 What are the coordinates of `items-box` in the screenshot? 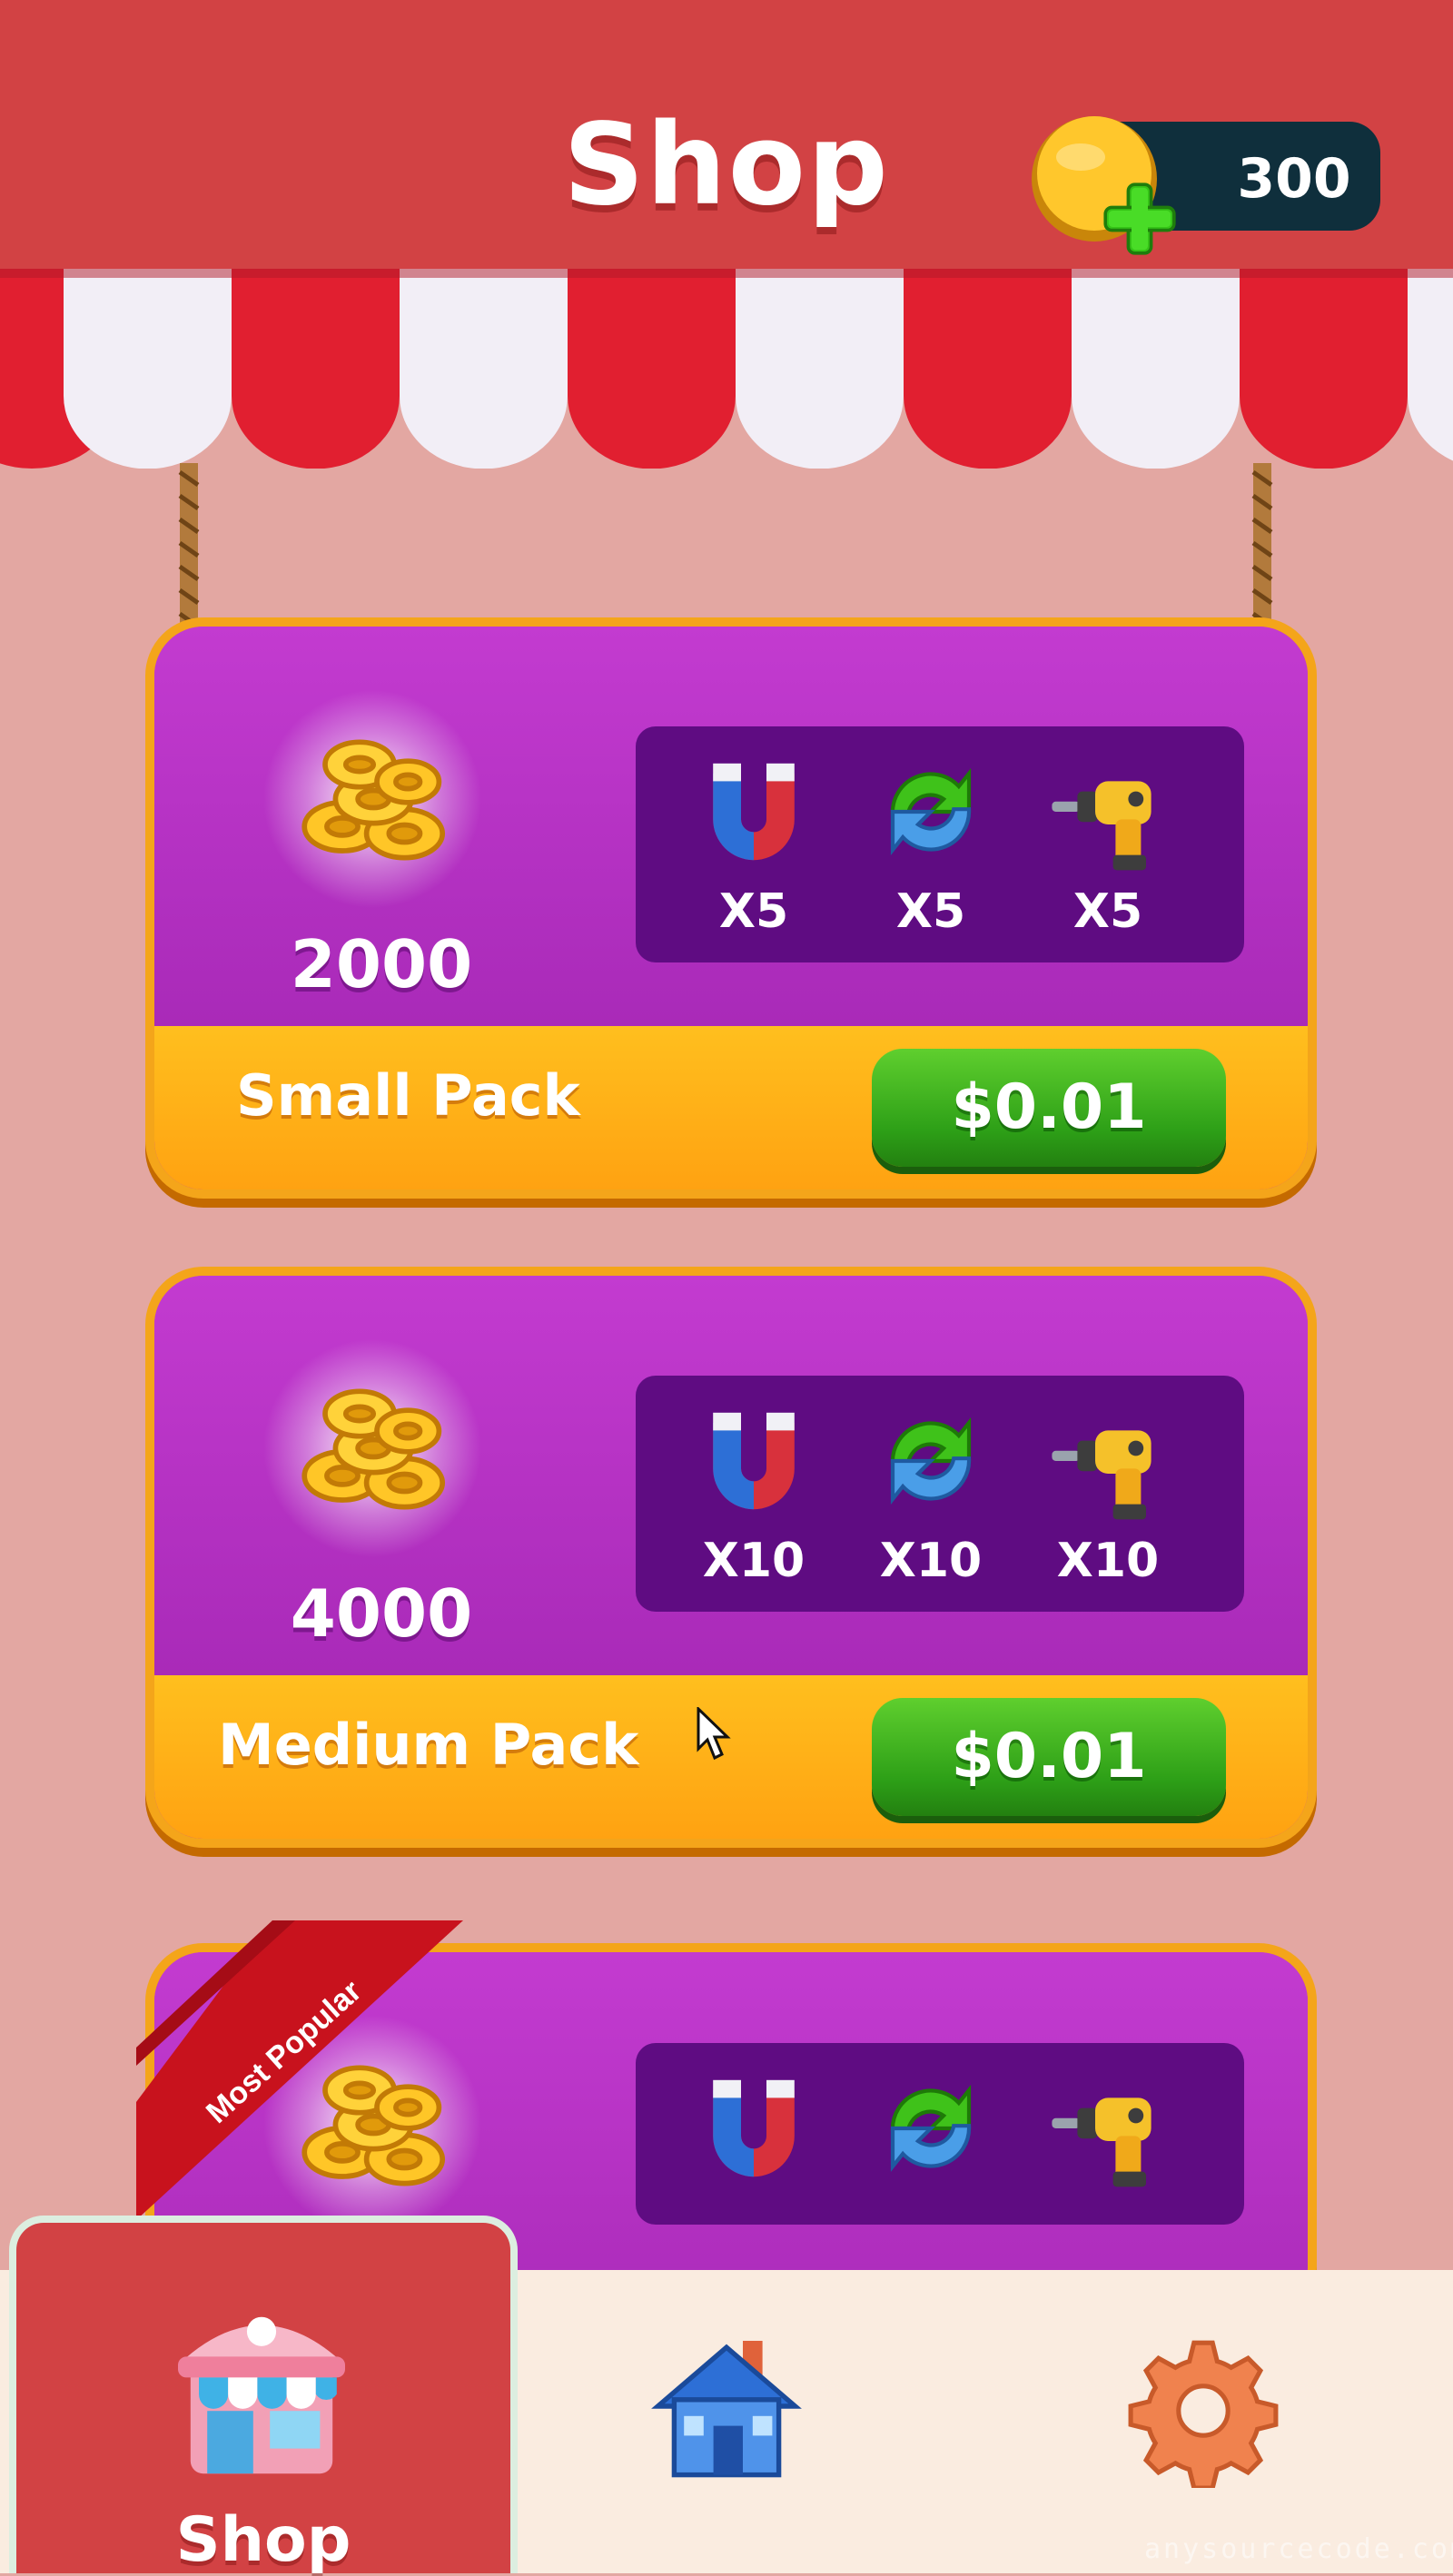 It's located at (940, 2134).